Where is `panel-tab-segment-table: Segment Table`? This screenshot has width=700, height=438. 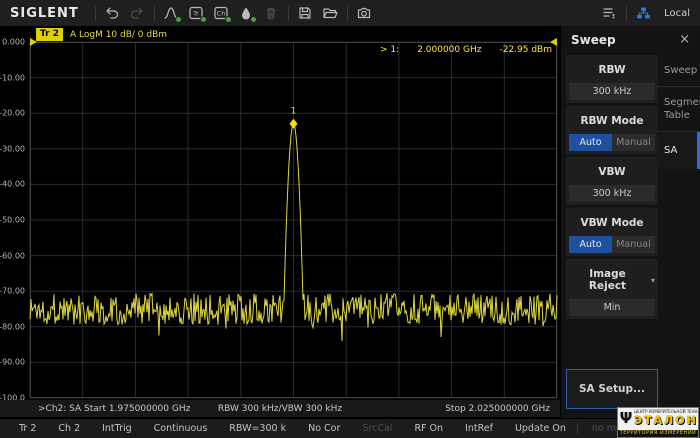 panel-tab-segment-table: Segment Table is located at coordinates (678, 109).